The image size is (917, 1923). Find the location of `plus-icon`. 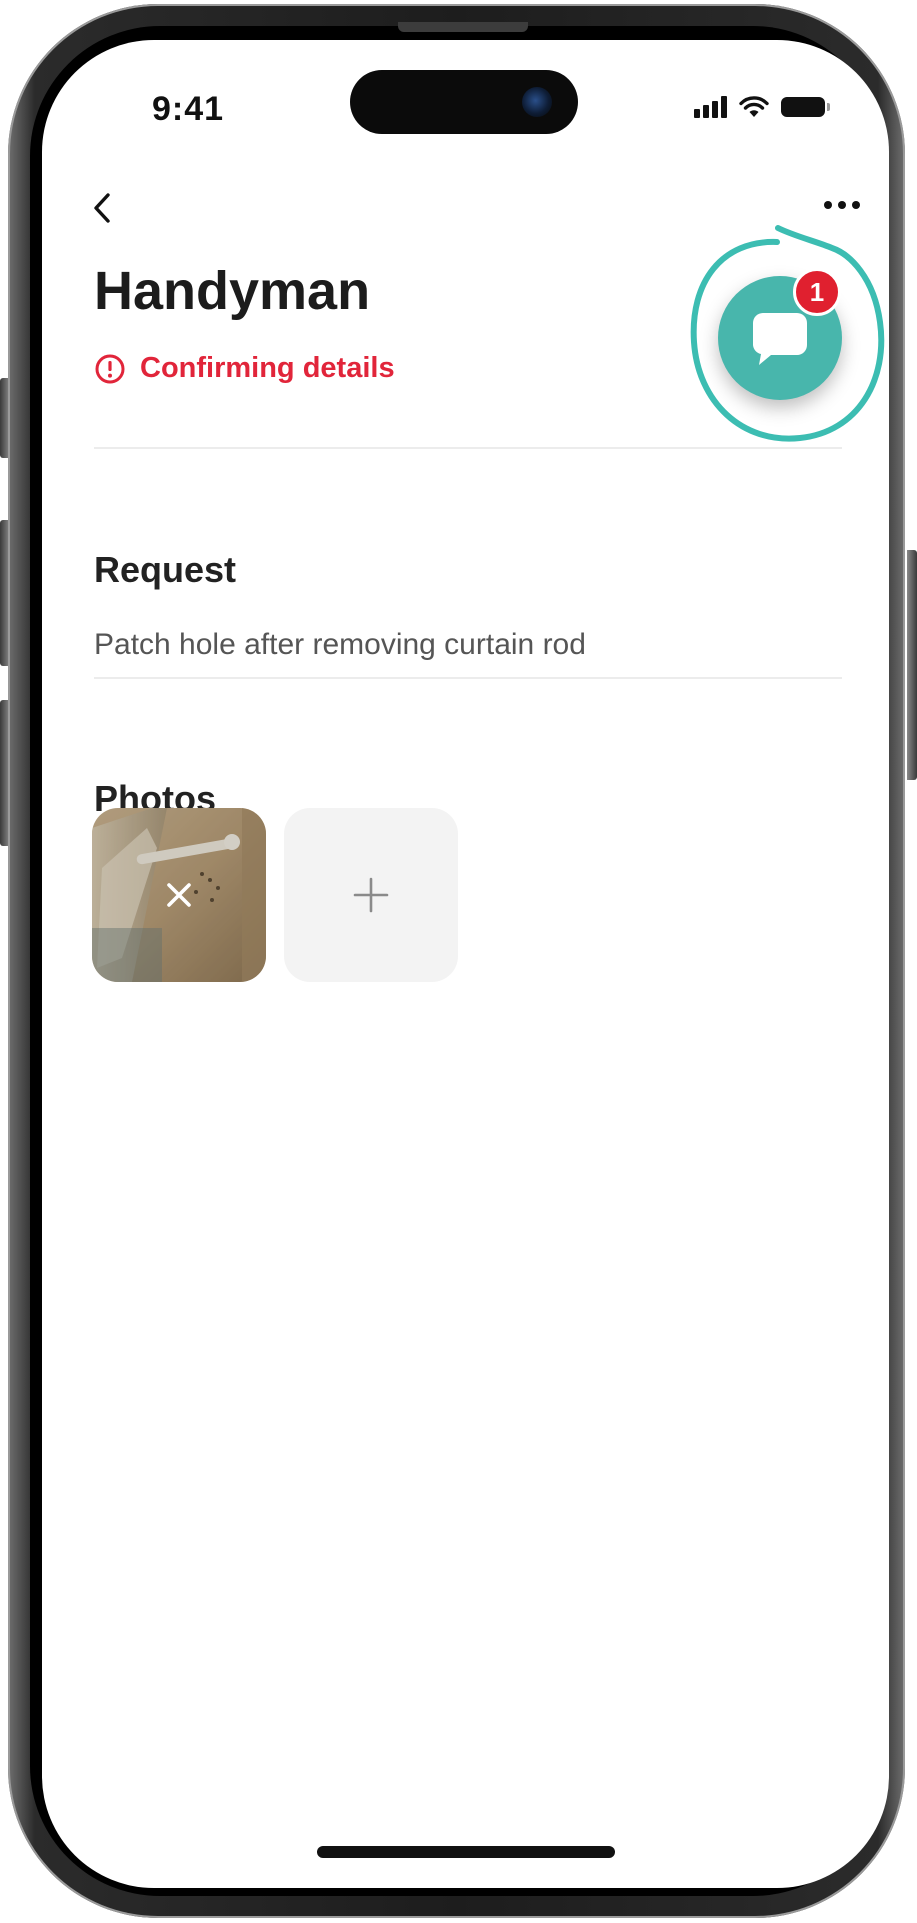

plus-icon is located at coordinates (371, 895).